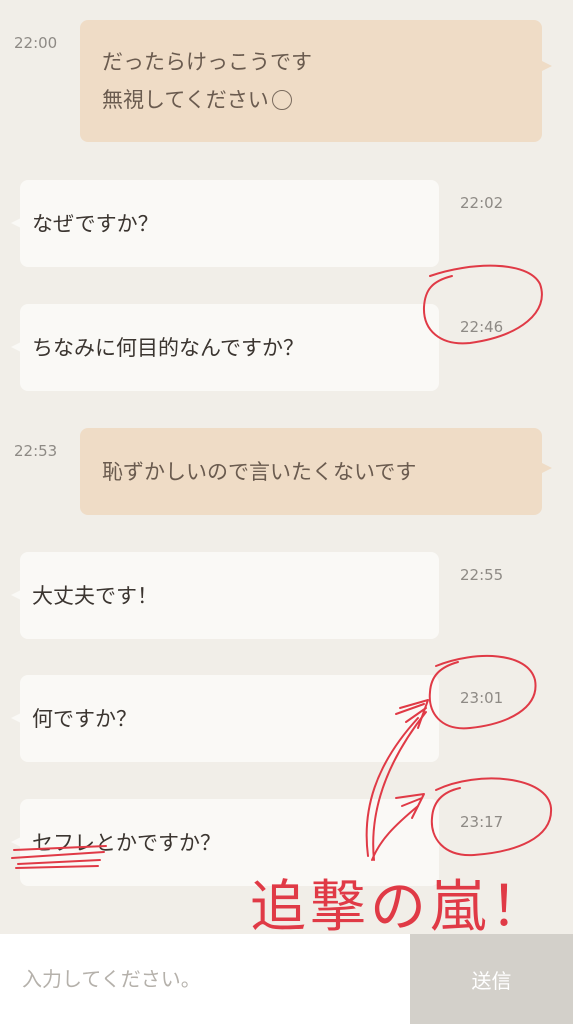 The height and width of the screenshot is (1024, 573). Describe the element at coordinates (225, 223) in the screenshot. I see `incoming-message-bubble: なぜですか？` at that location.